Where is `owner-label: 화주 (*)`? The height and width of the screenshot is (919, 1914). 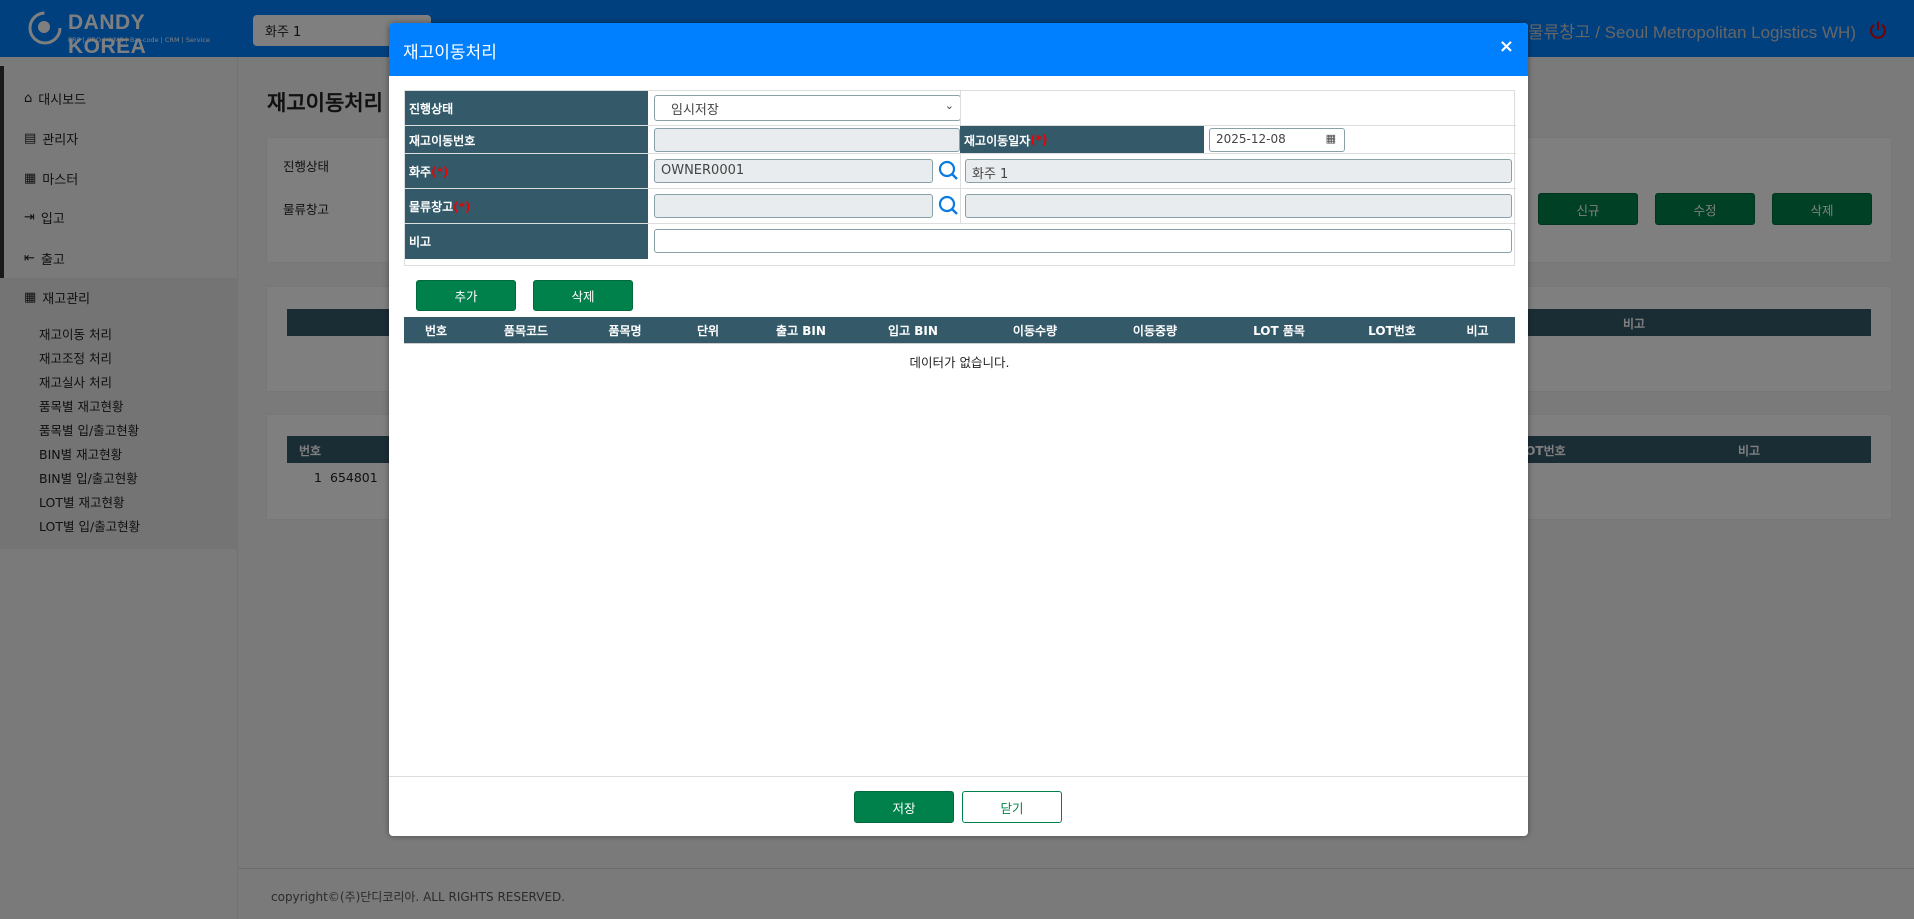 owner-label: 화주 (*) is located at coordinates (526, 171).